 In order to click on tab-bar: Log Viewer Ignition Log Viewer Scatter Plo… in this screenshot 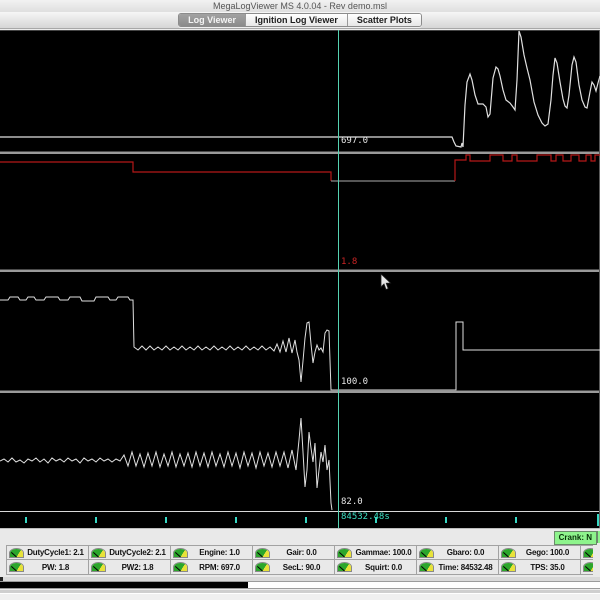, I will do `click(300, 20)`.